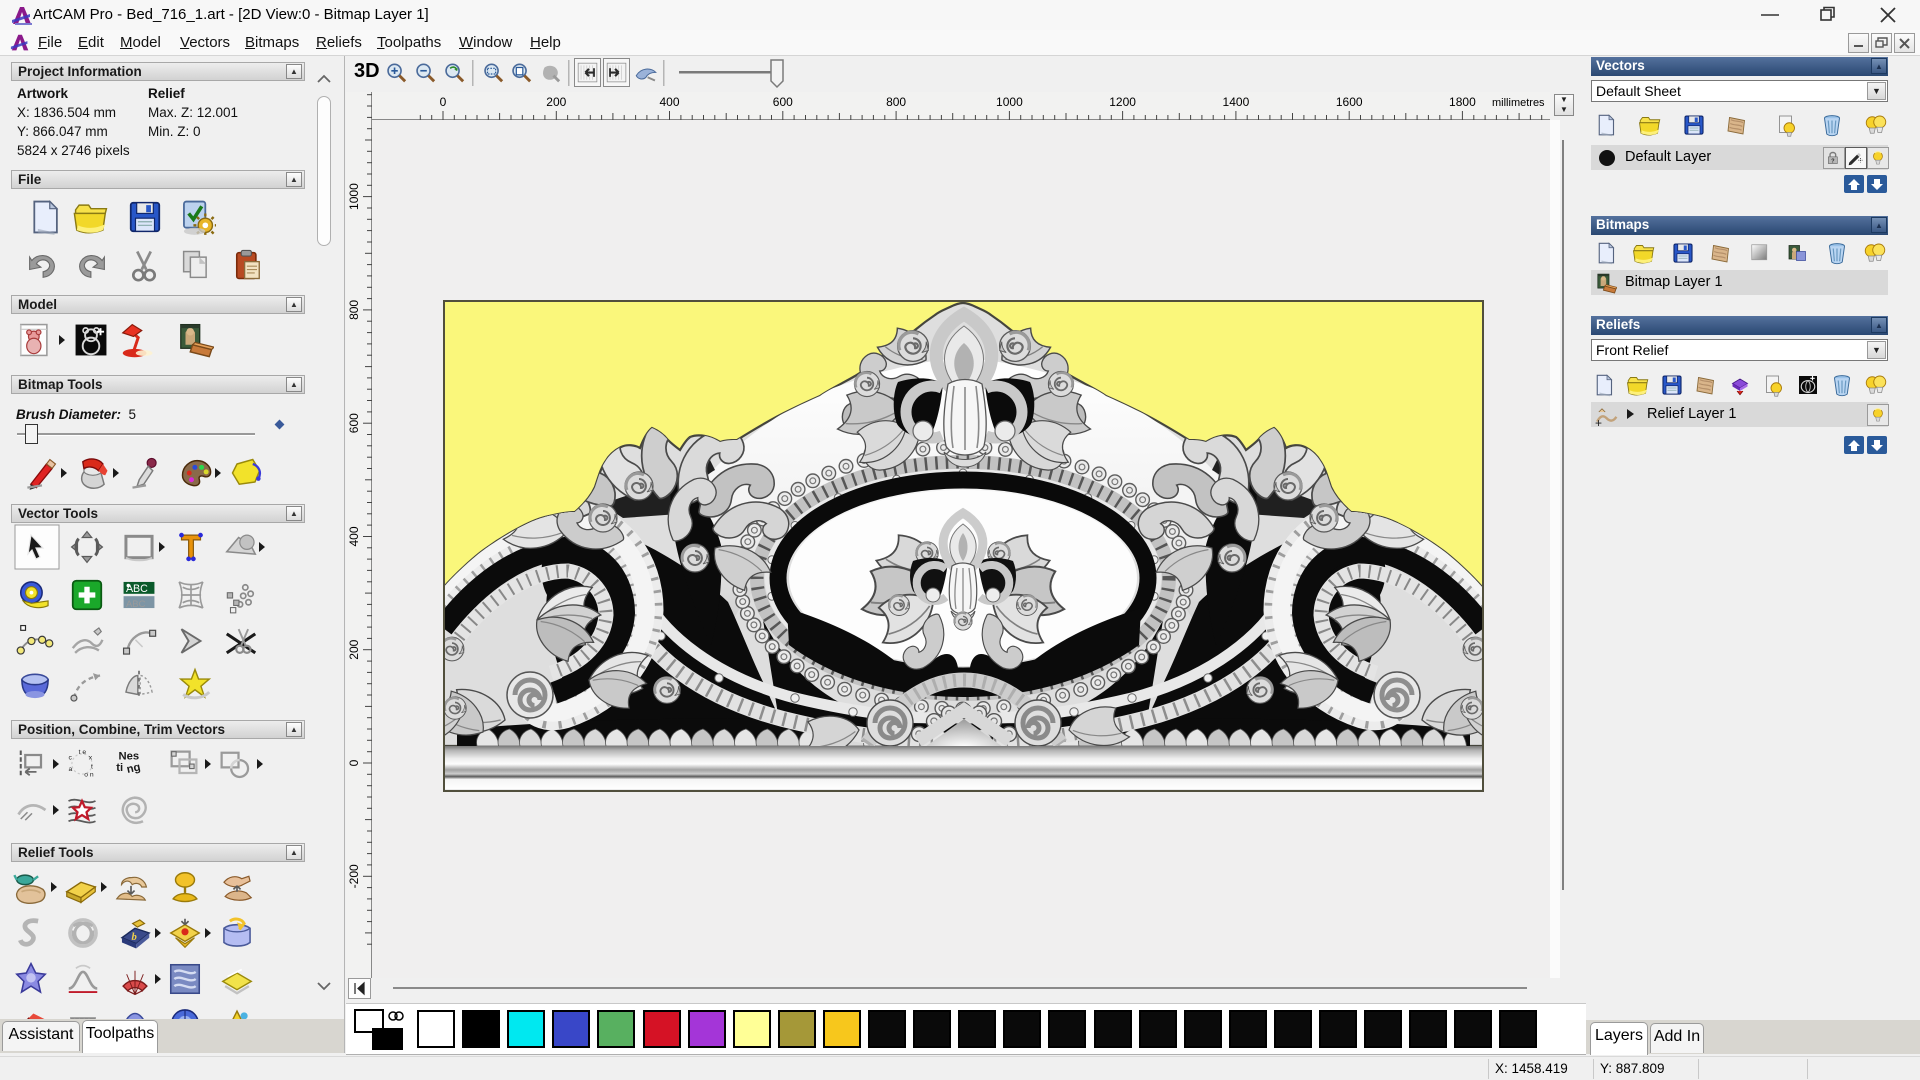  Describe the element at coordinates (71, 769) in the screenshot. I see `svg-text: a` at that location.